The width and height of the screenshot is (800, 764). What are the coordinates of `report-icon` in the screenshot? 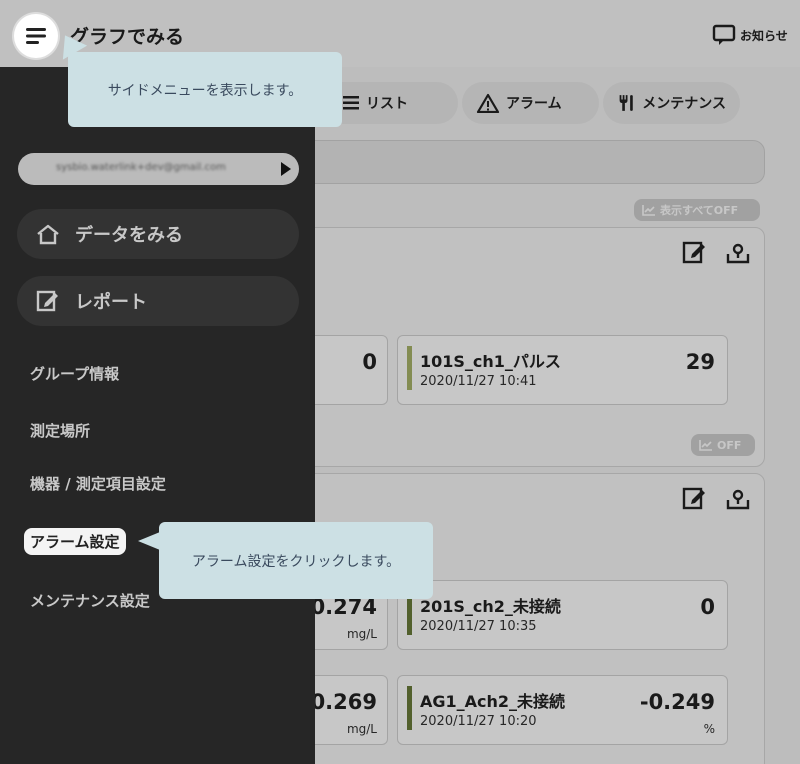 It's located at (47, 301).